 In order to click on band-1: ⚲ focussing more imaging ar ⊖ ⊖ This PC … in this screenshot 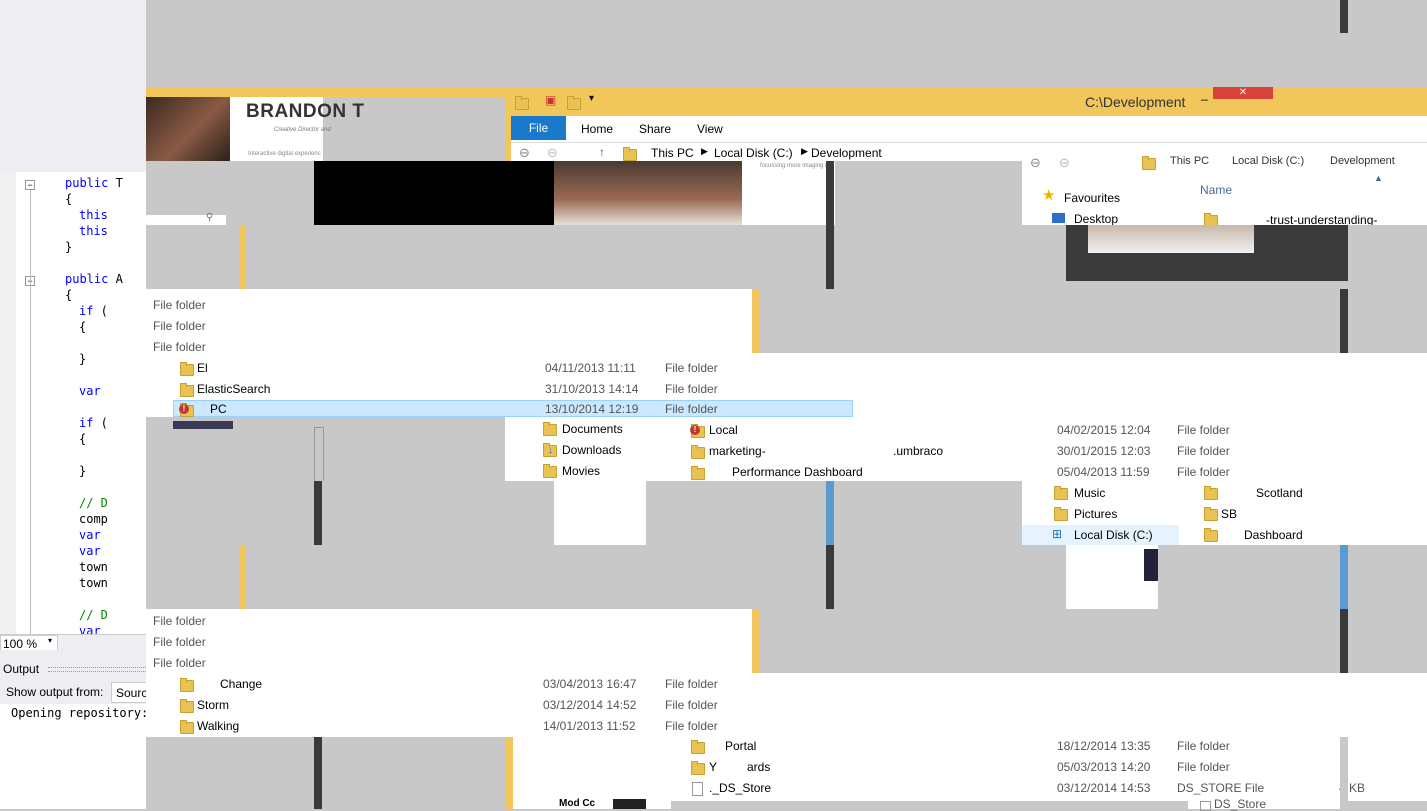, I will do `click(786, 191)`.